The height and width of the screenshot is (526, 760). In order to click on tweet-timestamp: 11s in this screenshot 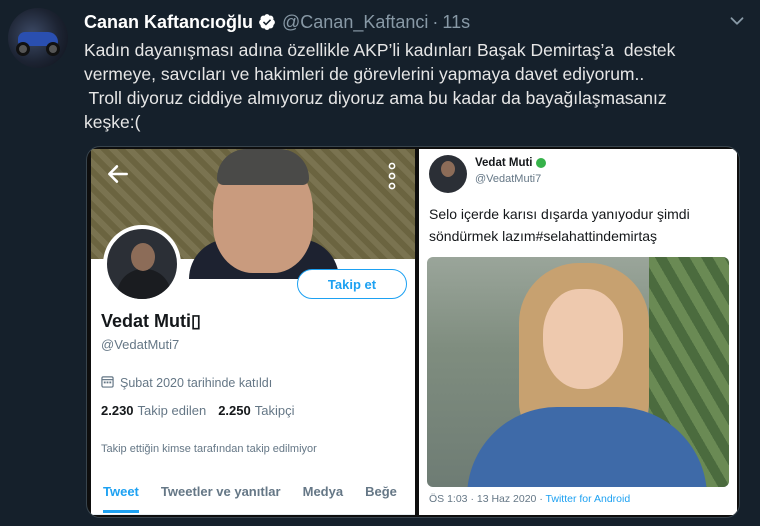, I will do `click(456, 22)`.